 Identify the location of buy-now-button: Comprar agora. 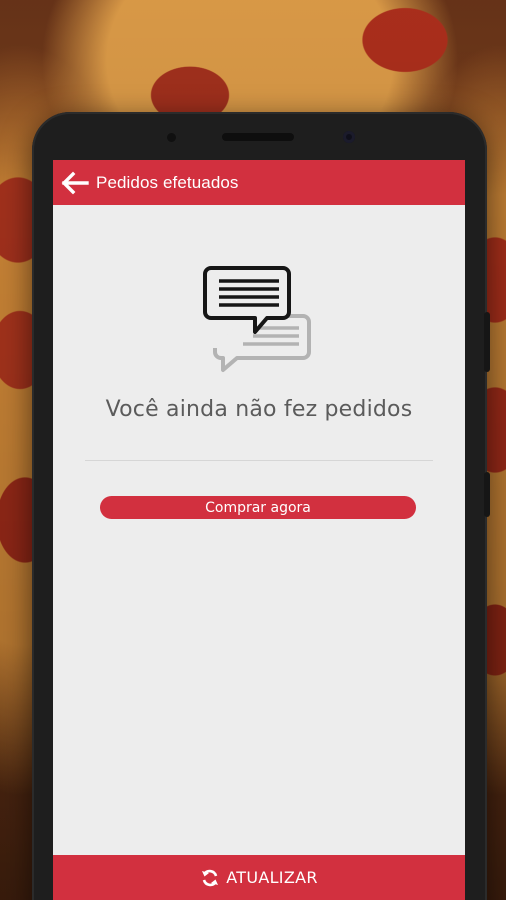
(258, 507).